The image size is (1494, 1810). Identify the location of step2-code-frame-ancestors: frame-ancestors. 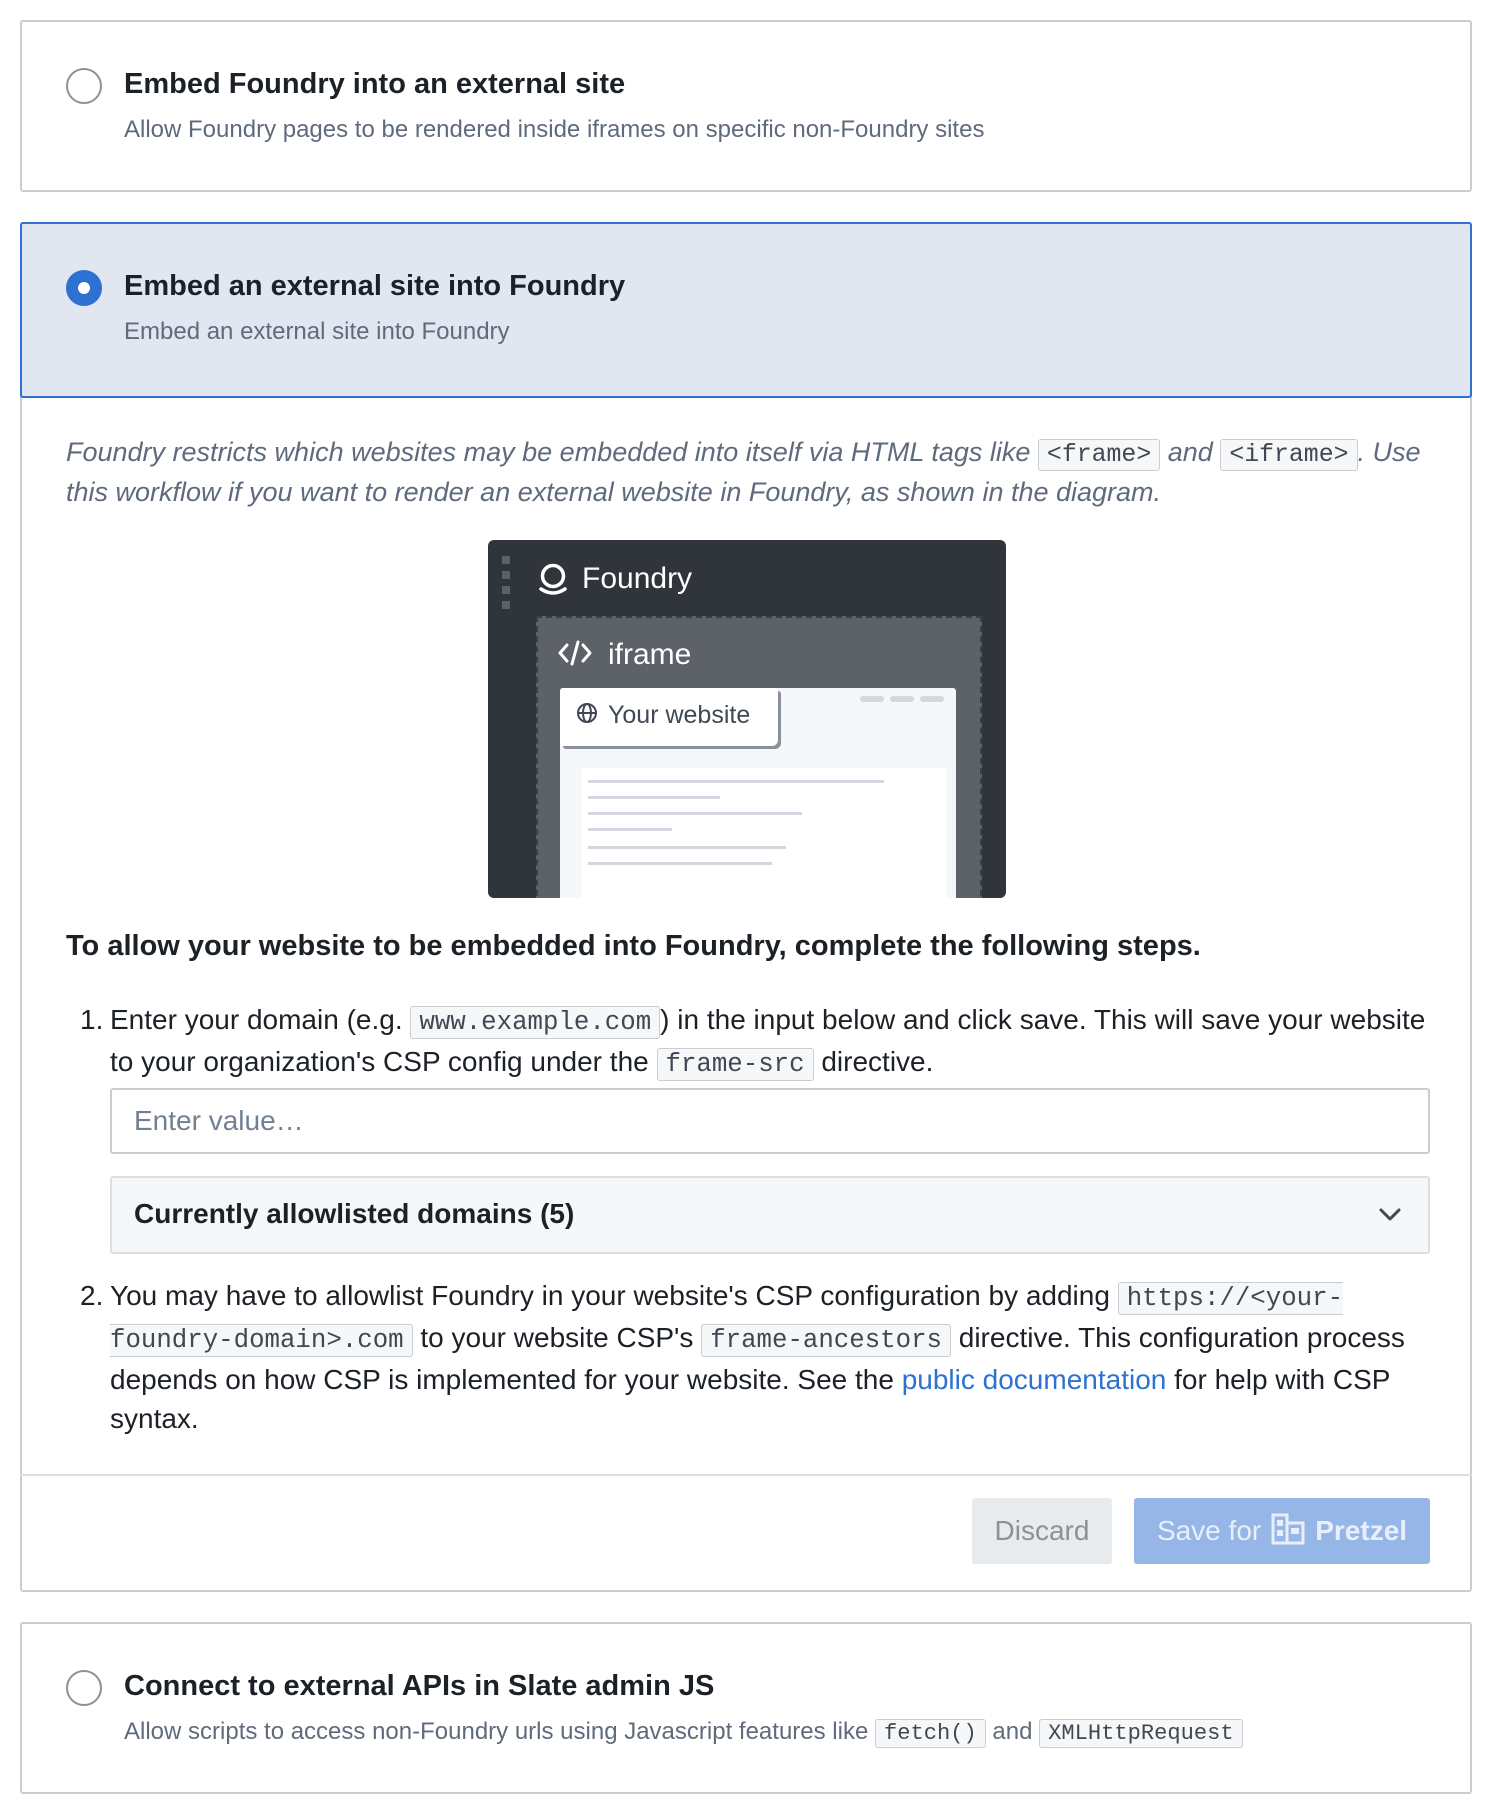
(826, 1340).